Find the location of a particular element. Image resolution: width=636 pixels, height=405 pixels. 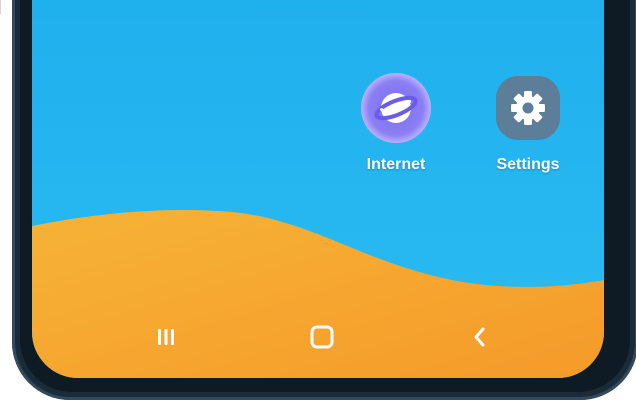

internet-app-label: Internet is located at coordinates (396, 164).